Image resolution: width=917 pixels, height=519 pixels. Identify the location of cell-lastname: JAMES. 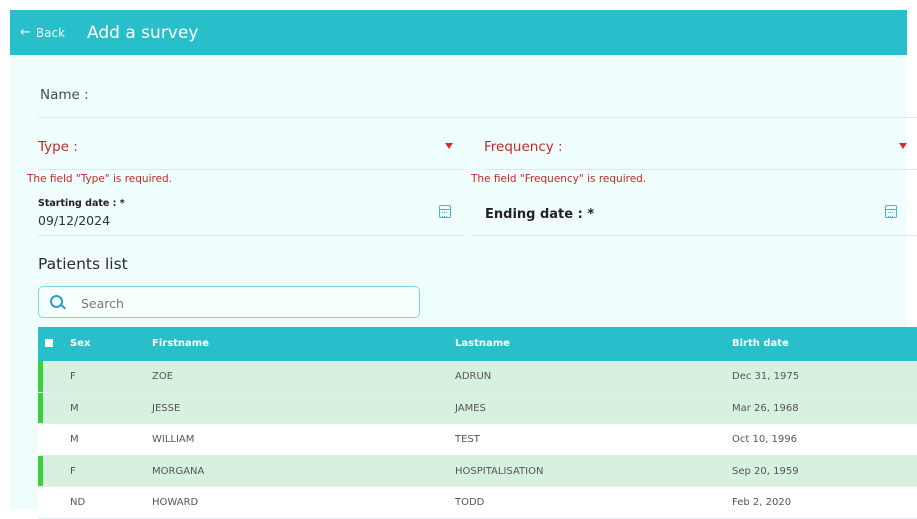
(470, 408).